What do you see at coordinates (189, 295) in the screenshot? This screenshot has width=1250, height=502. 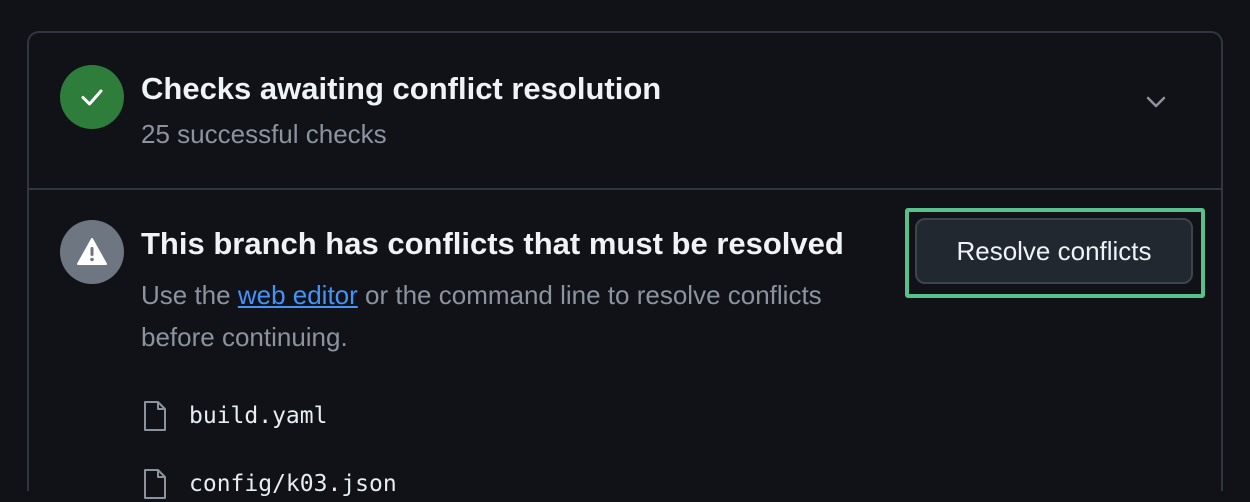 I see `conflict-desc-prefix: Use the` at bounding box center [189, 295].